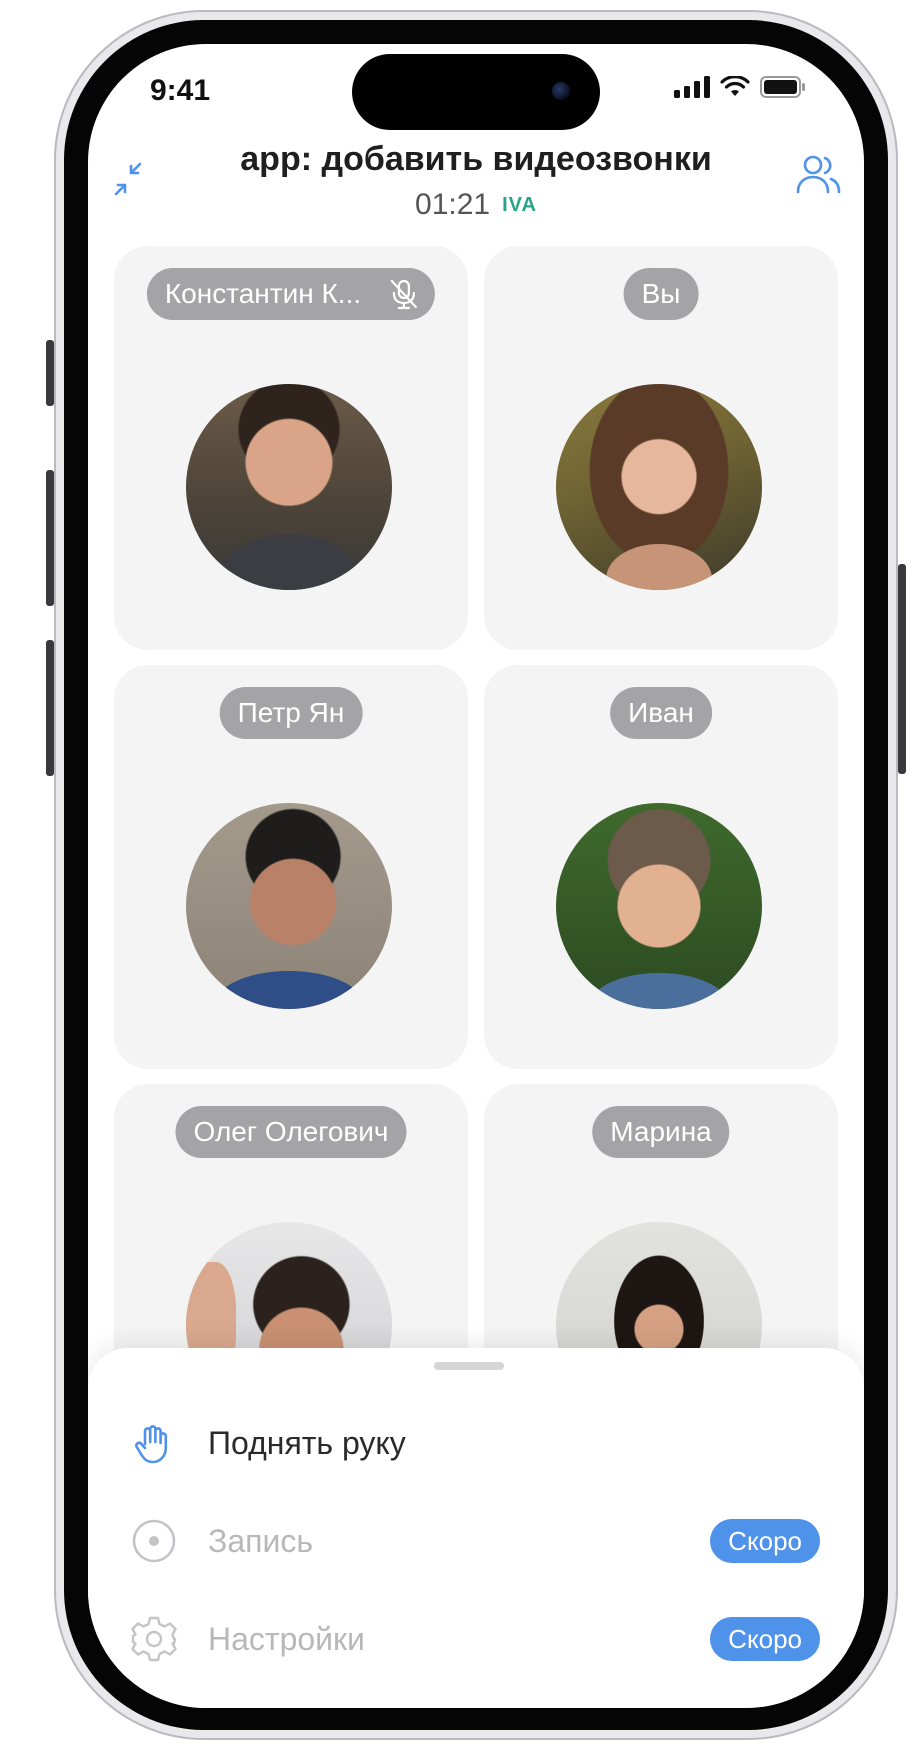  What do you see at coordinates (260, 1540) in the screenshot?
I see `record-label: Запись` at bounding box center [260, 1540].